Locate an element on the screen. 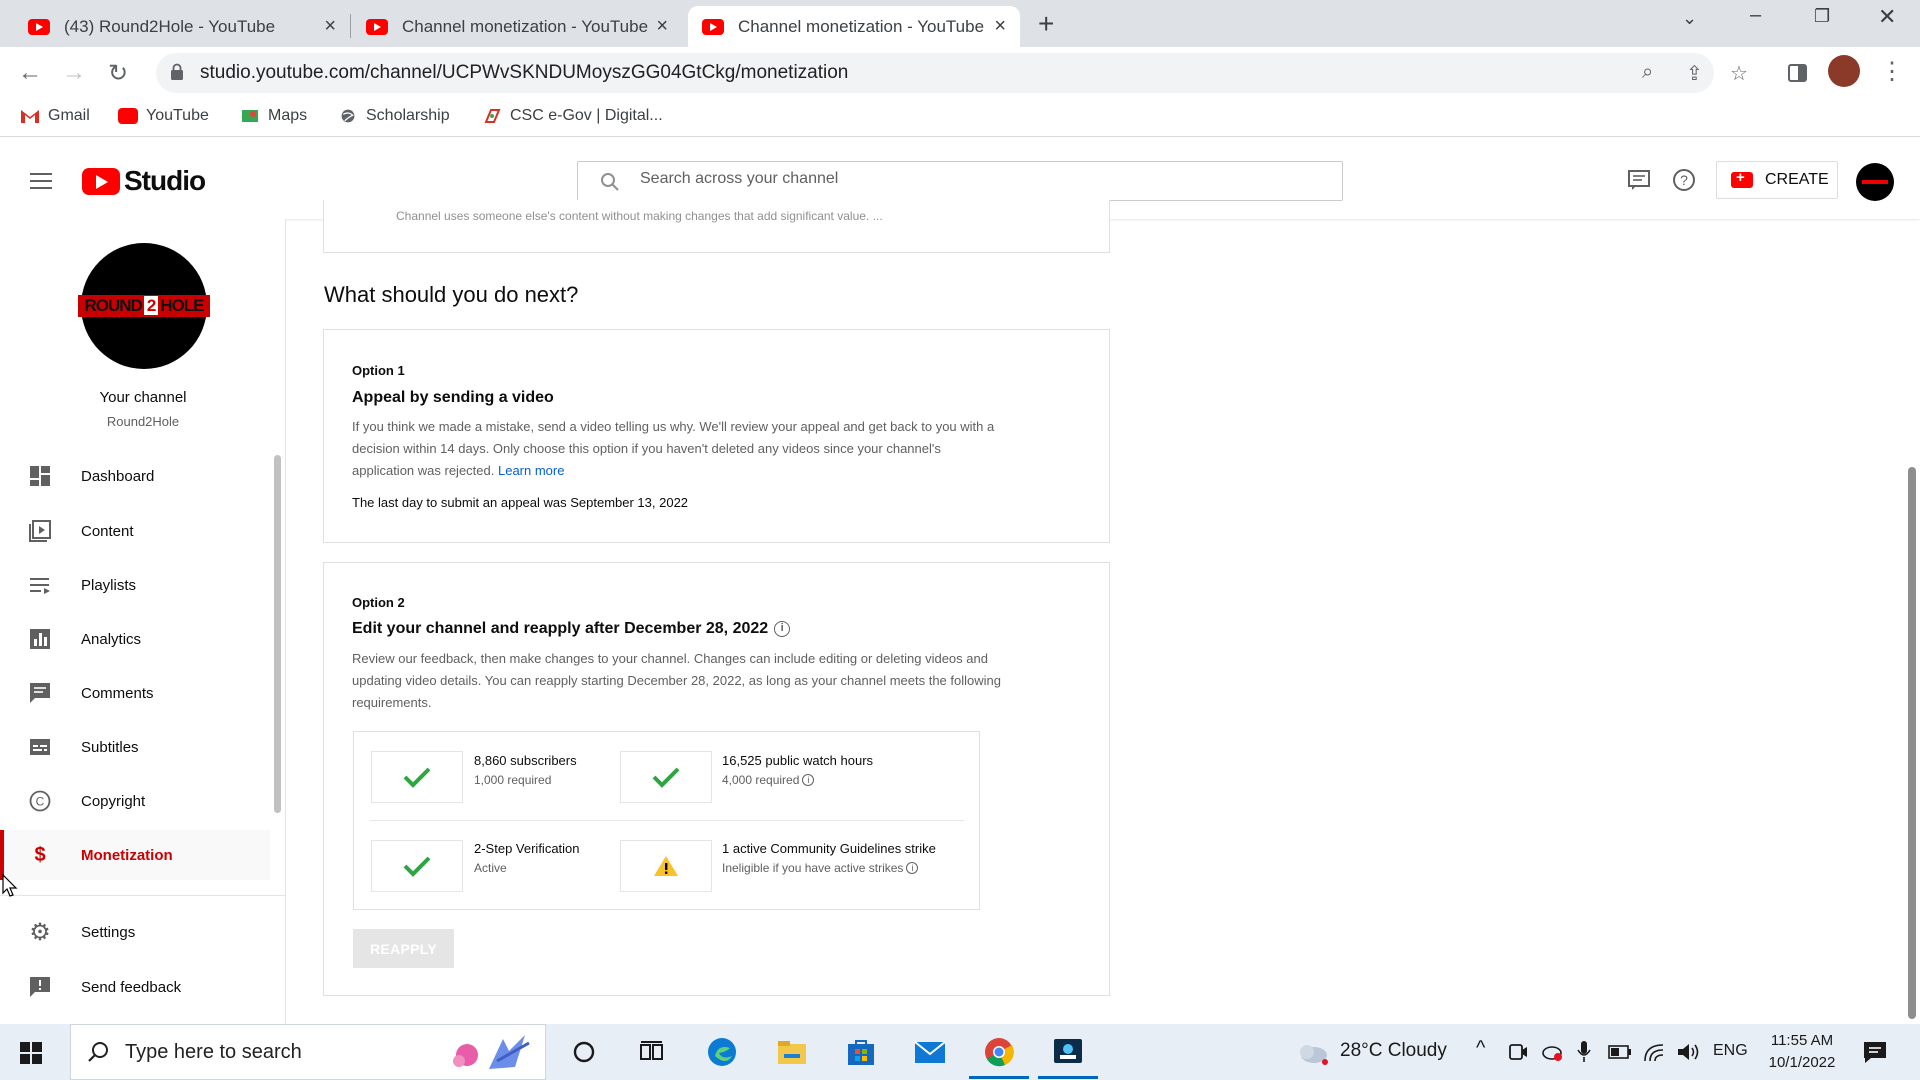 The width and height of the screenshot is (1920, 1080). sidebar-item-analytics: Analytics is located at coordinates (135, 639).